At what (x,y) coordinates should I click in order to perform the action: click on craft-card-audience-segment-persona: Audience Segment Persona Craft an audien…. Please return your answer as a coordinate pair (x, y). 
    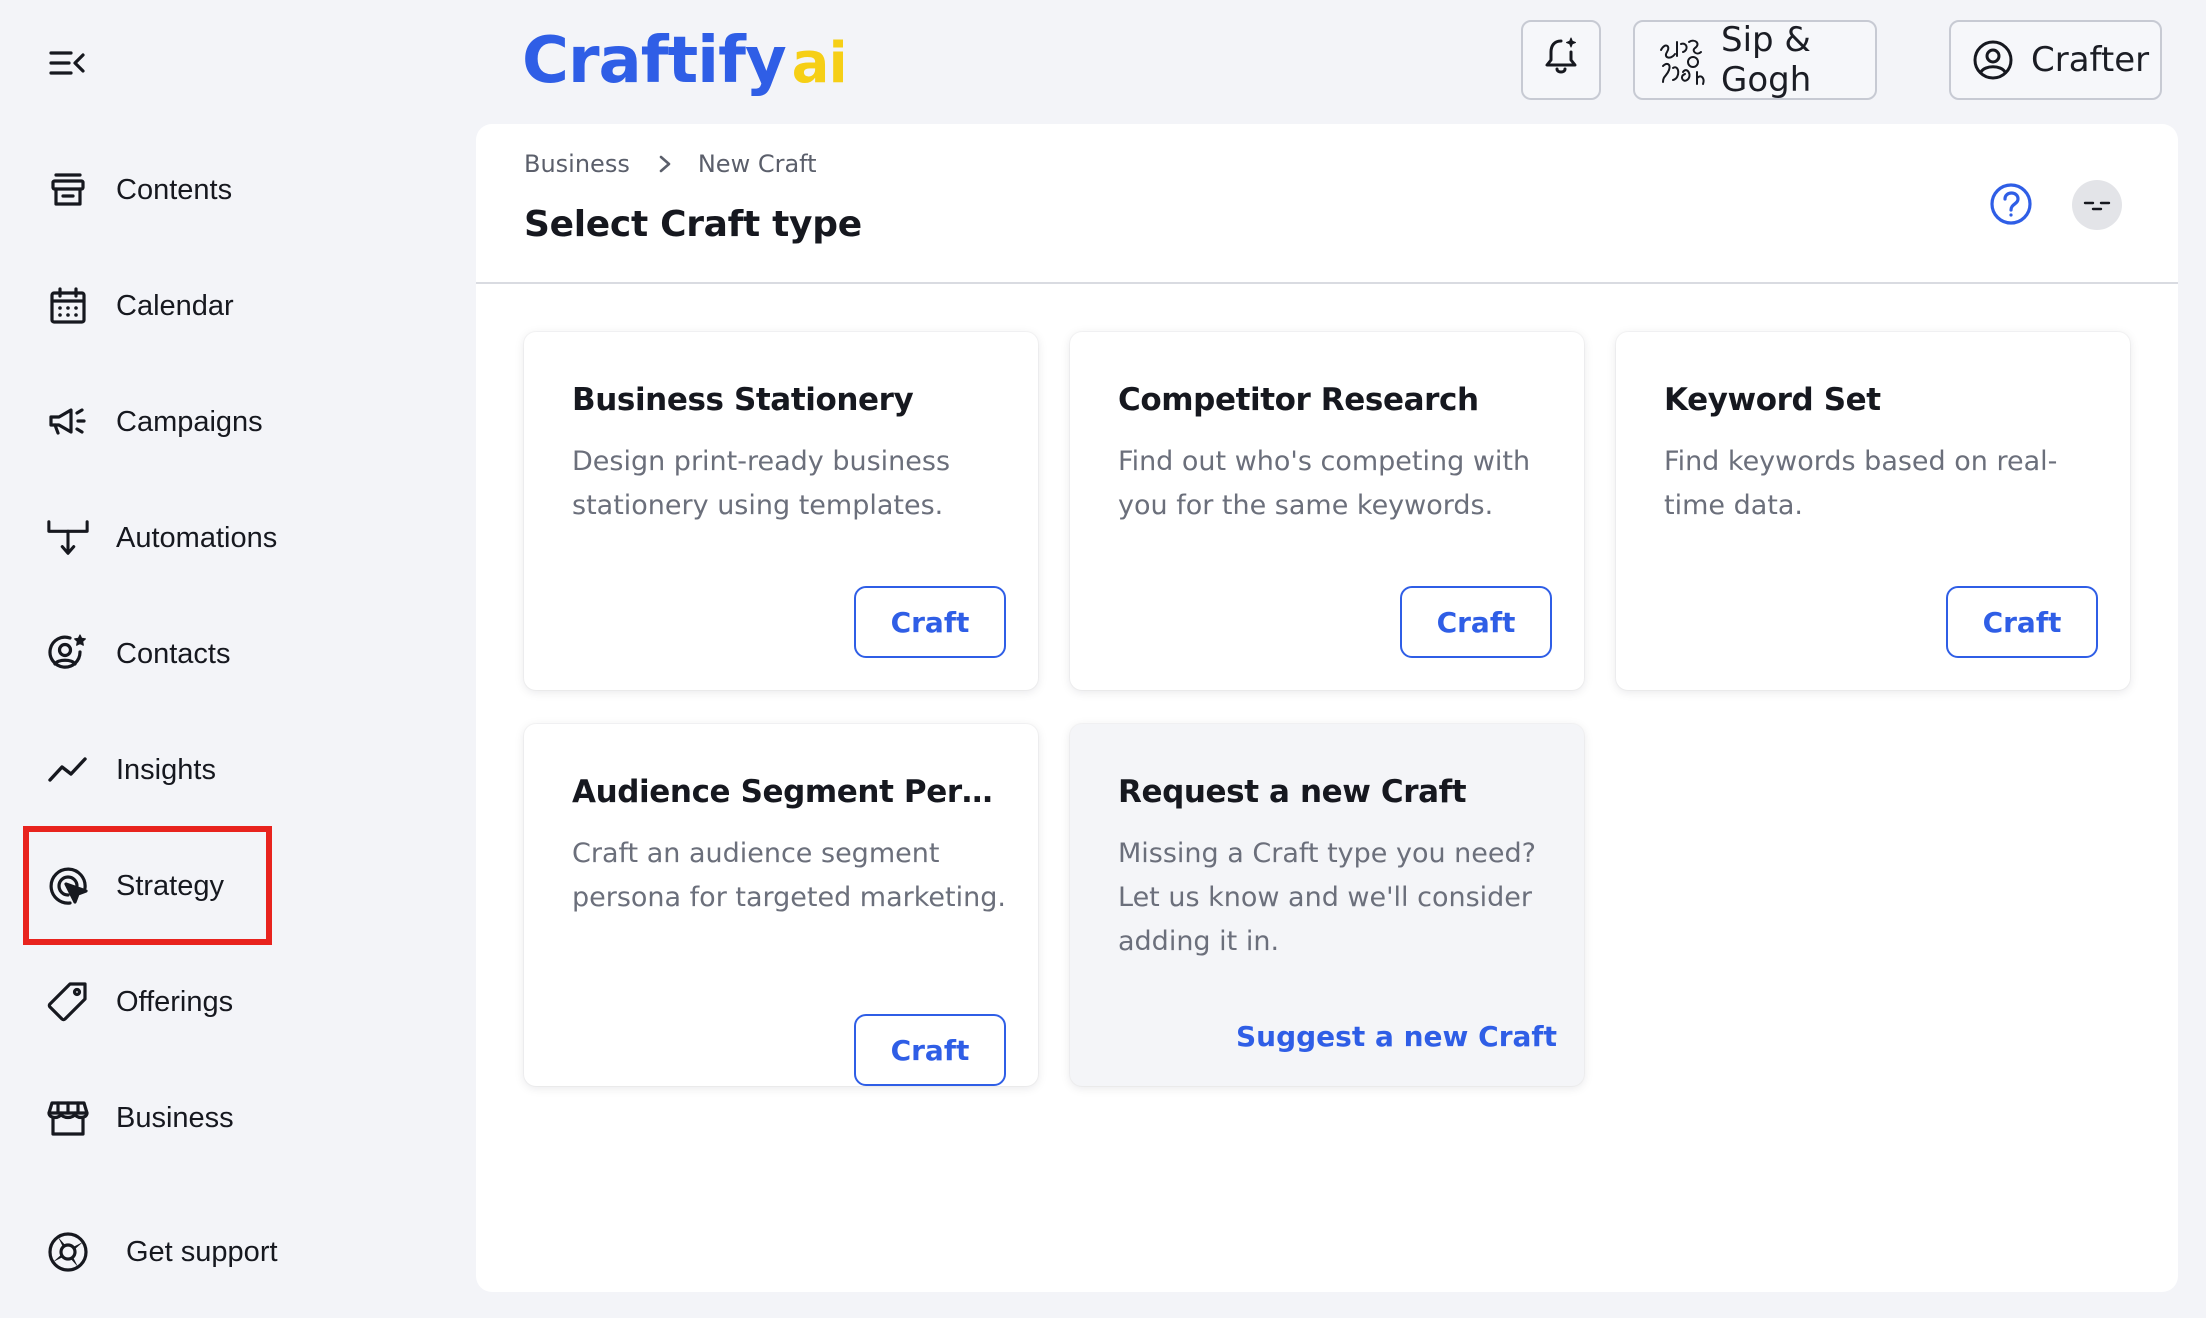
    Looking at the image, I should click on (781, 905).